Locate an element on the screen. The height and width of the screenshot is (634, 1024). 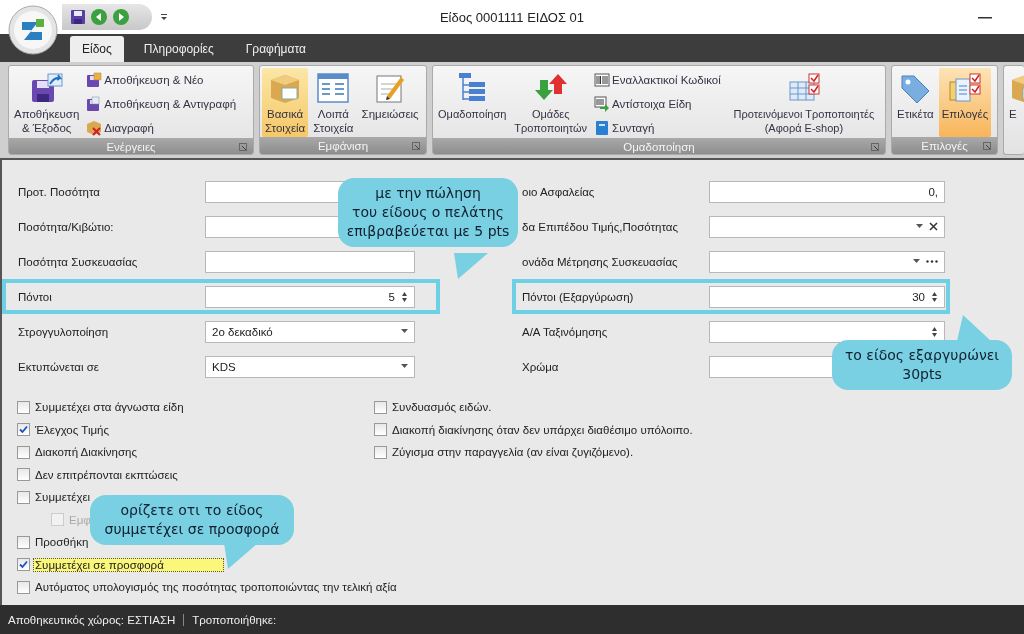
ribbon-button: Λοιπά Στοιχεία is located at coordinates (333, 102).